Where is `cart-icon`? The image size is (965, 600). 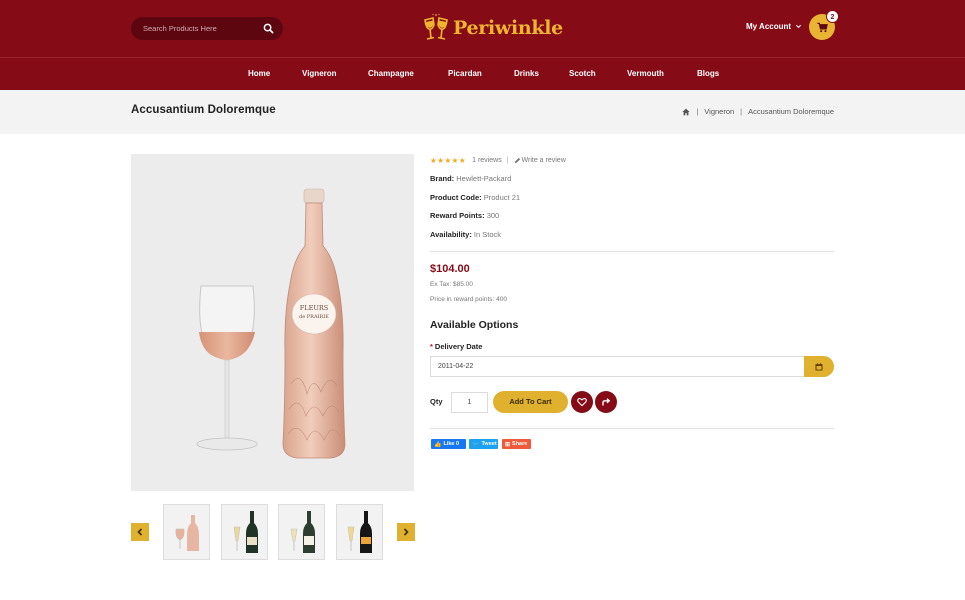 cart-icon is located at coordinates (822, 27).